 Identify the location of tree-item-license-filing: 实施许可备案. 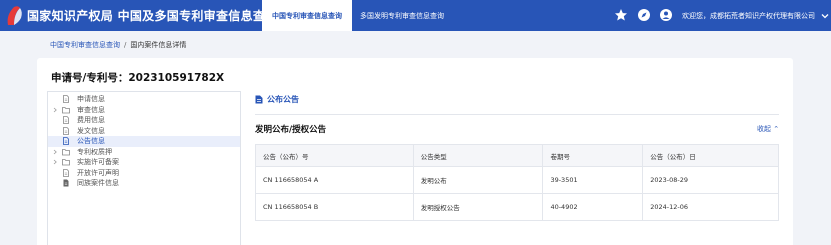
(144, 162).